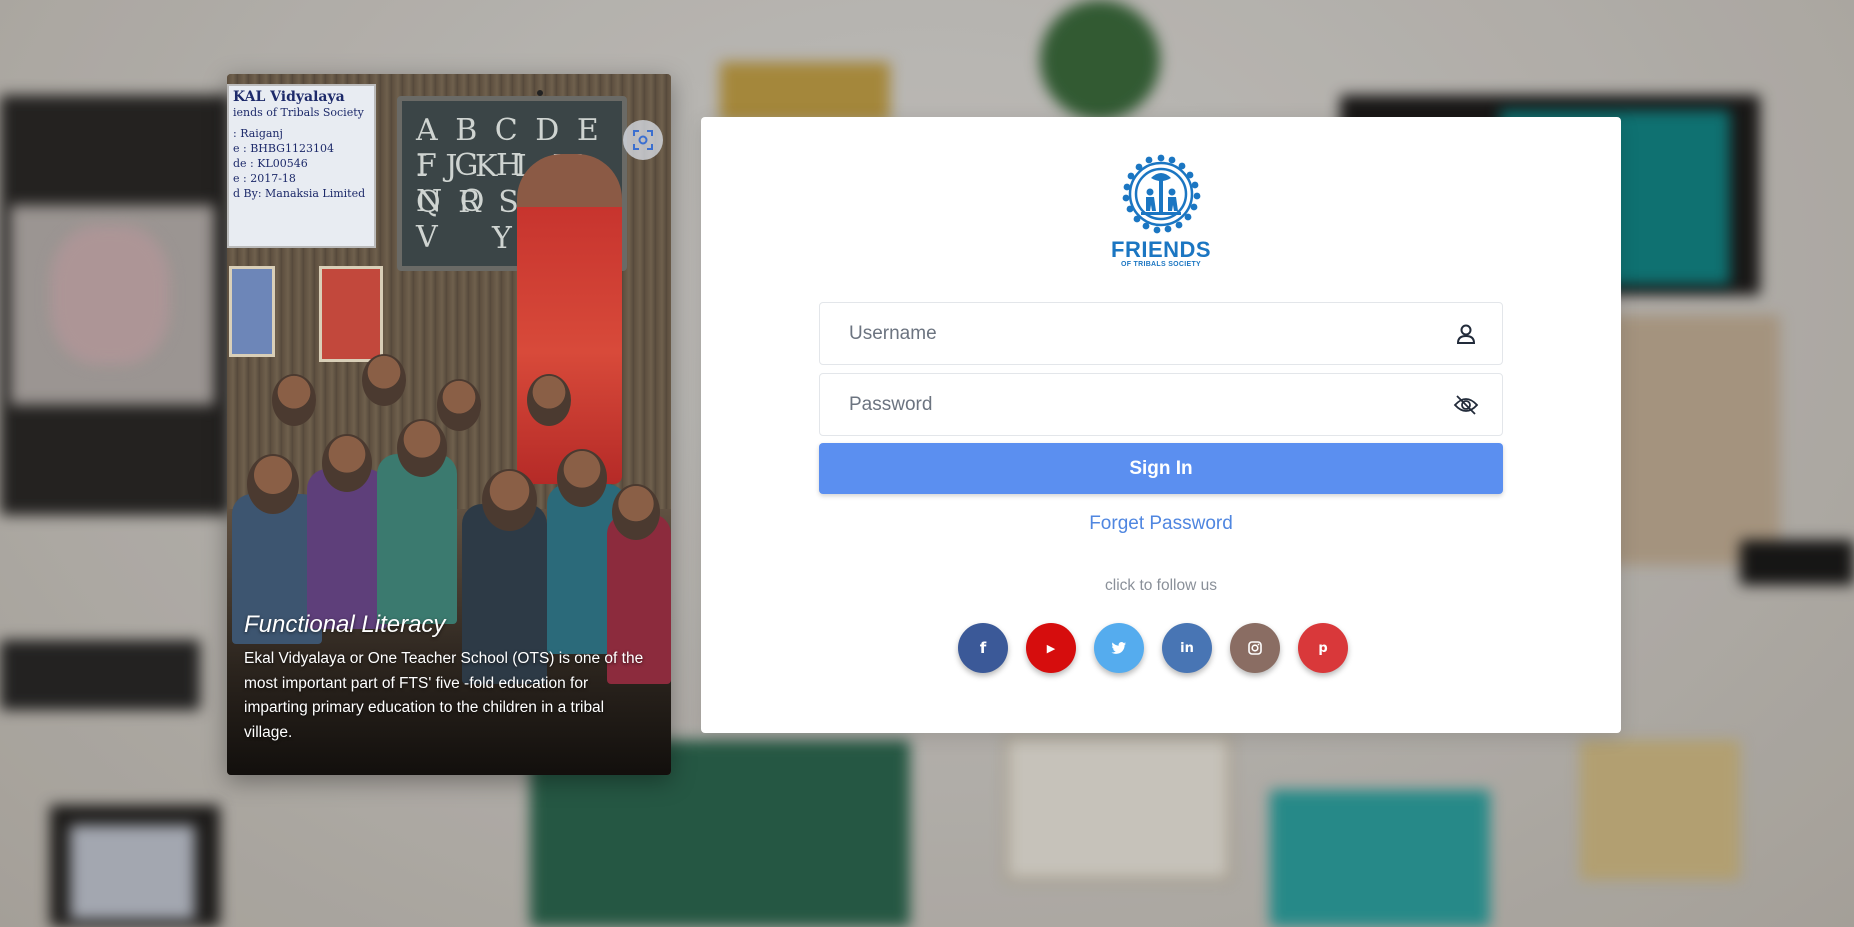 This screenshot has height=927, width=1854. Describe the element at coordinates (1466, 405) in the screenshot. I see `eye-off-icon` at that location.